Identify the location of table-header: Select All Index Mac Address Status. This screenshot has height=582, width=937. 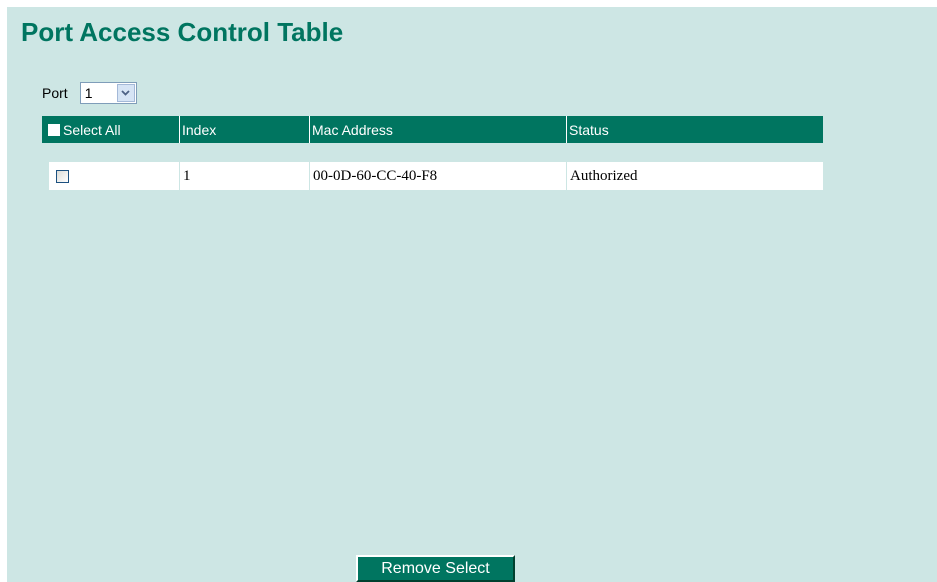
(432, 129).